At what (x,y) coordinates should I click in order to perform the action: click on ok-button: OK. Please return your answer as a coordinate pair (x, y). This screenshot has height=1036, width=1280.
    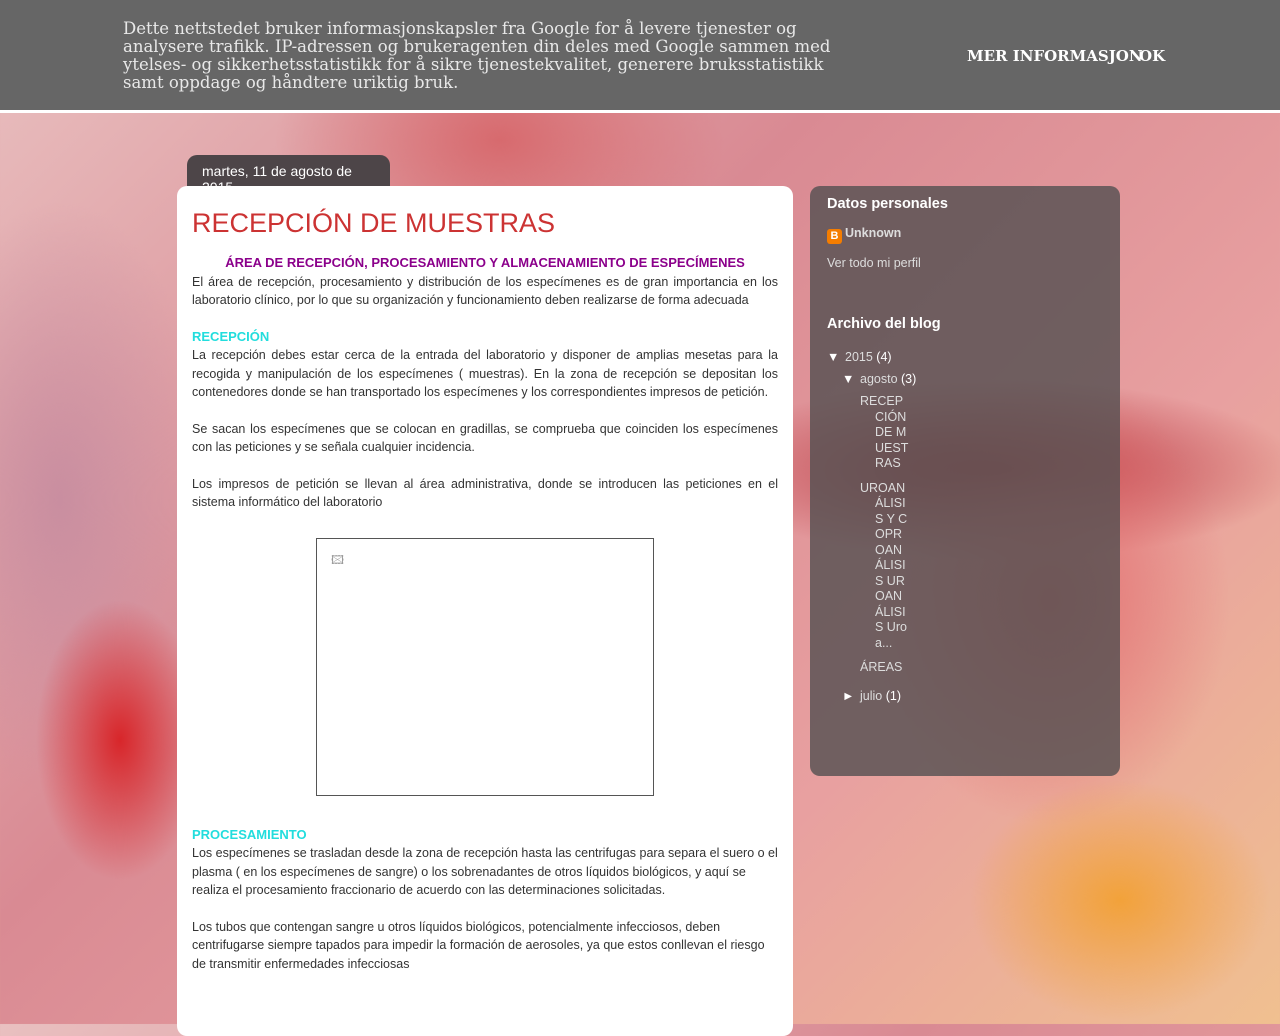
    Looking at the image, I should click on (1152, 56).